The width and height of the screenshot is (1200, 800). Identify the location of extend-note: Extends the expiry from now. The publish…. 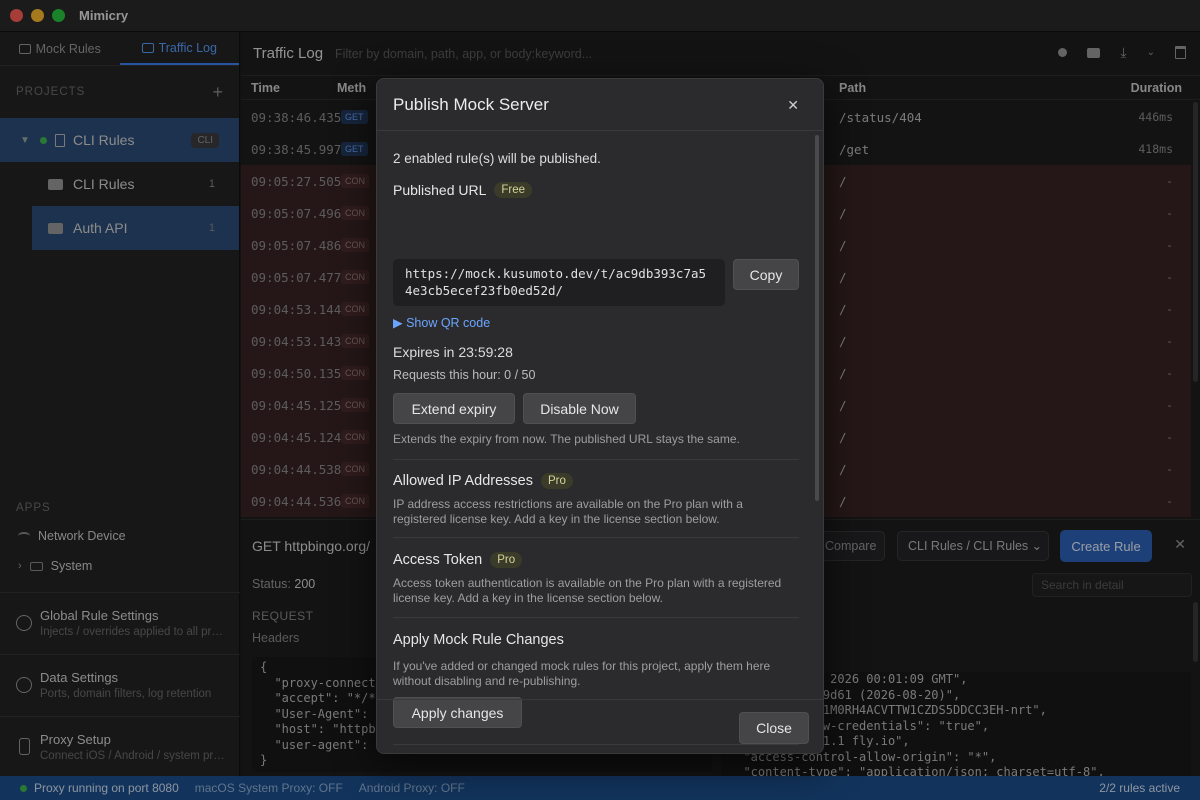
(566, 439).